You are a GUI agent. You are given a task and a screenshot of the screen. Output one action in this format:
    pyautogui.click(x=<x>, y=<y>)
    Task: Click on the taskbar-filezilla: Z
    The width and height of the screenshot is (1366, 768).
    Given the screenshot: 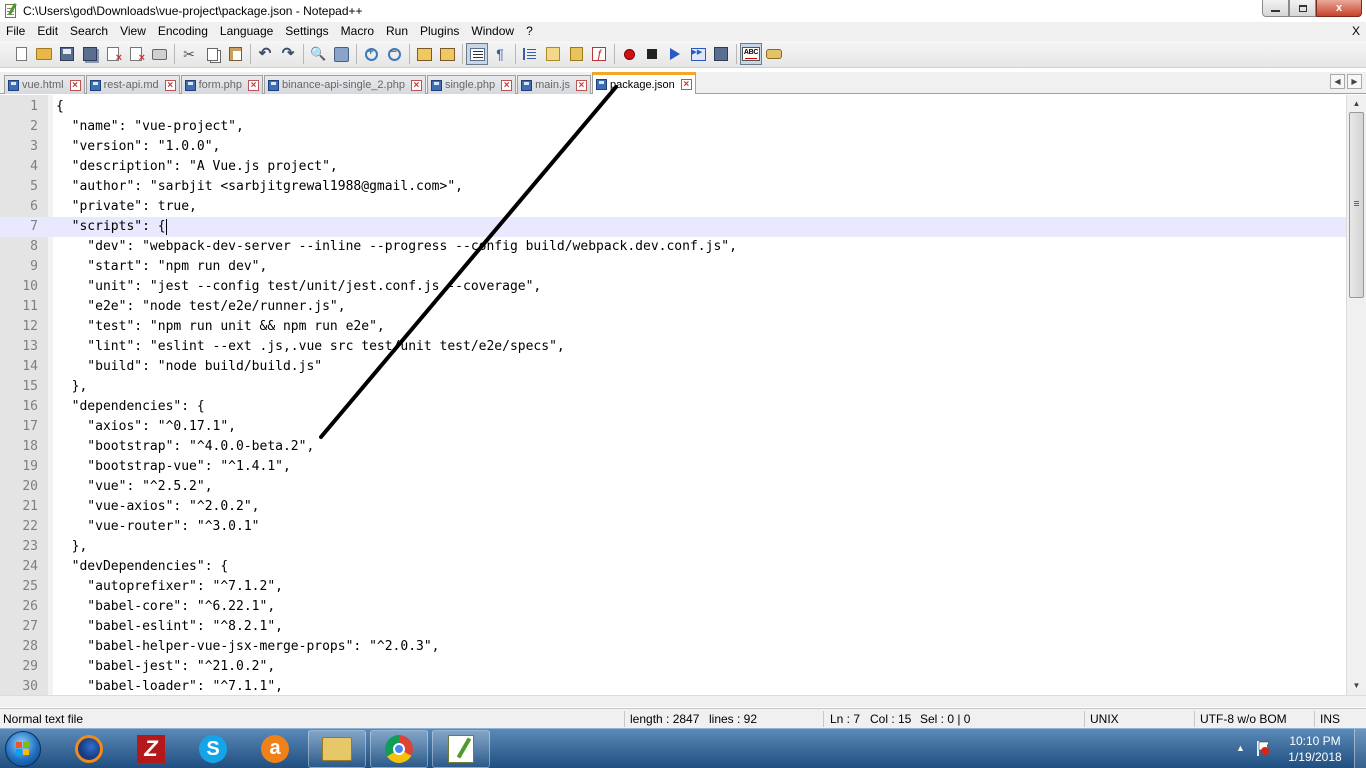 What is the action you would take?
    pyautogui.click(x=151, y=749)
    